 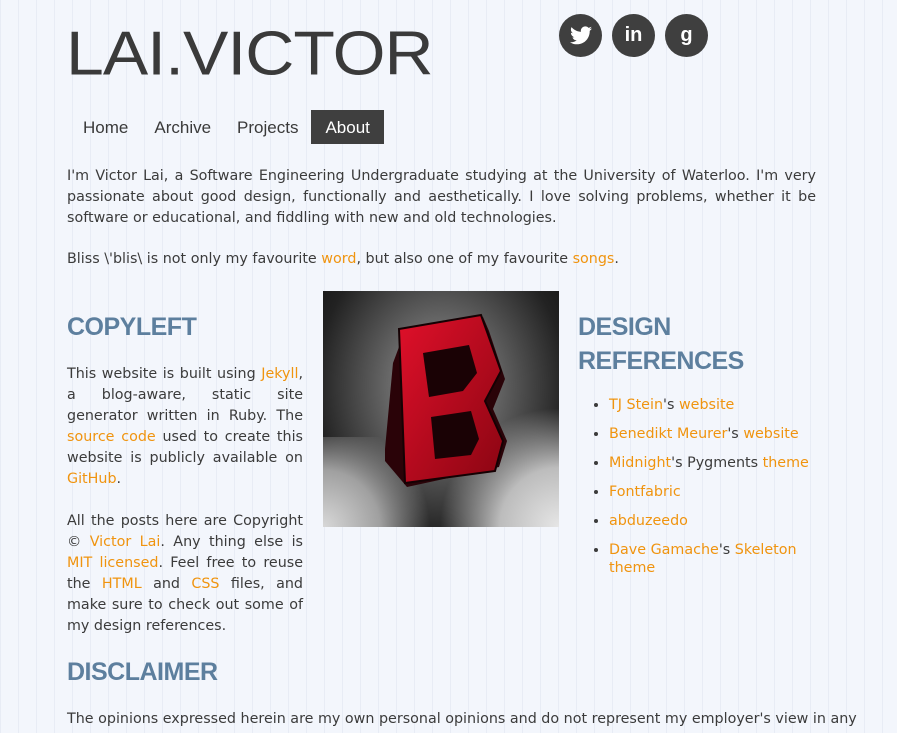 I want to click on source-code-link: source code, so click(x=111, y=437).